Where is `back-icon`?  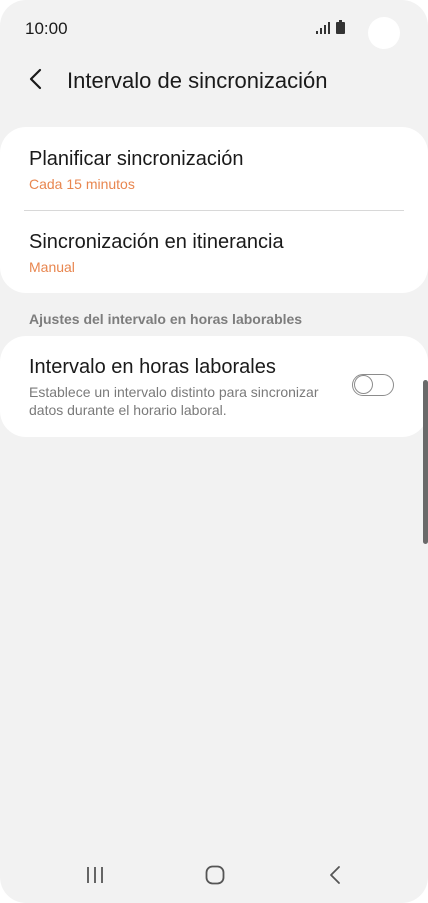 back-icon is located at coordinates (335, 875).